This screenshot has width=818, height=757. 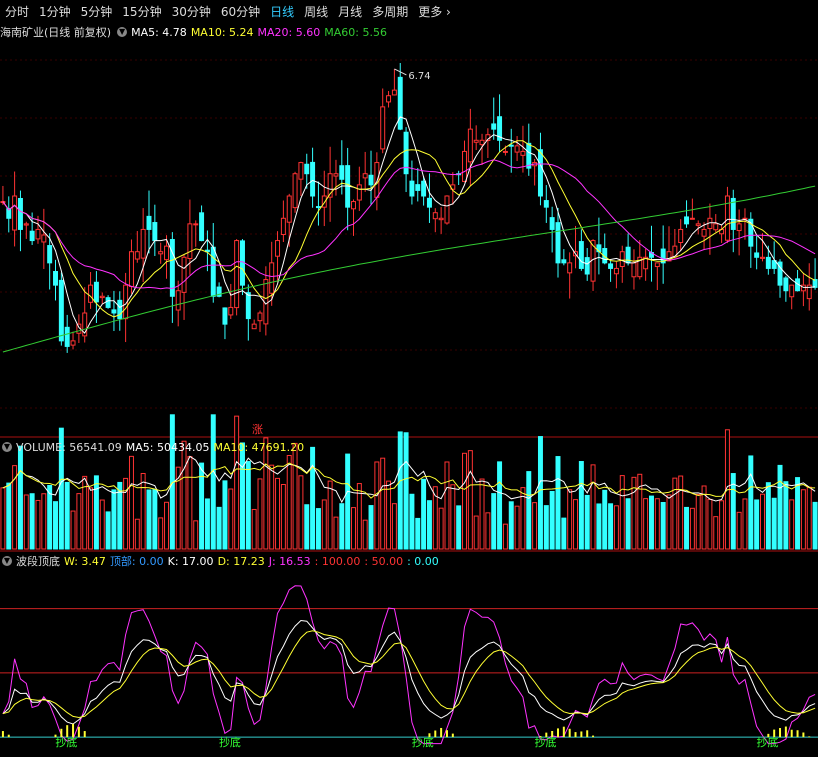 What do you see at coordinates (38, 561) in the screenshot?
I see `indicator-name: 波段顶底` at bounding box center [38, 561].